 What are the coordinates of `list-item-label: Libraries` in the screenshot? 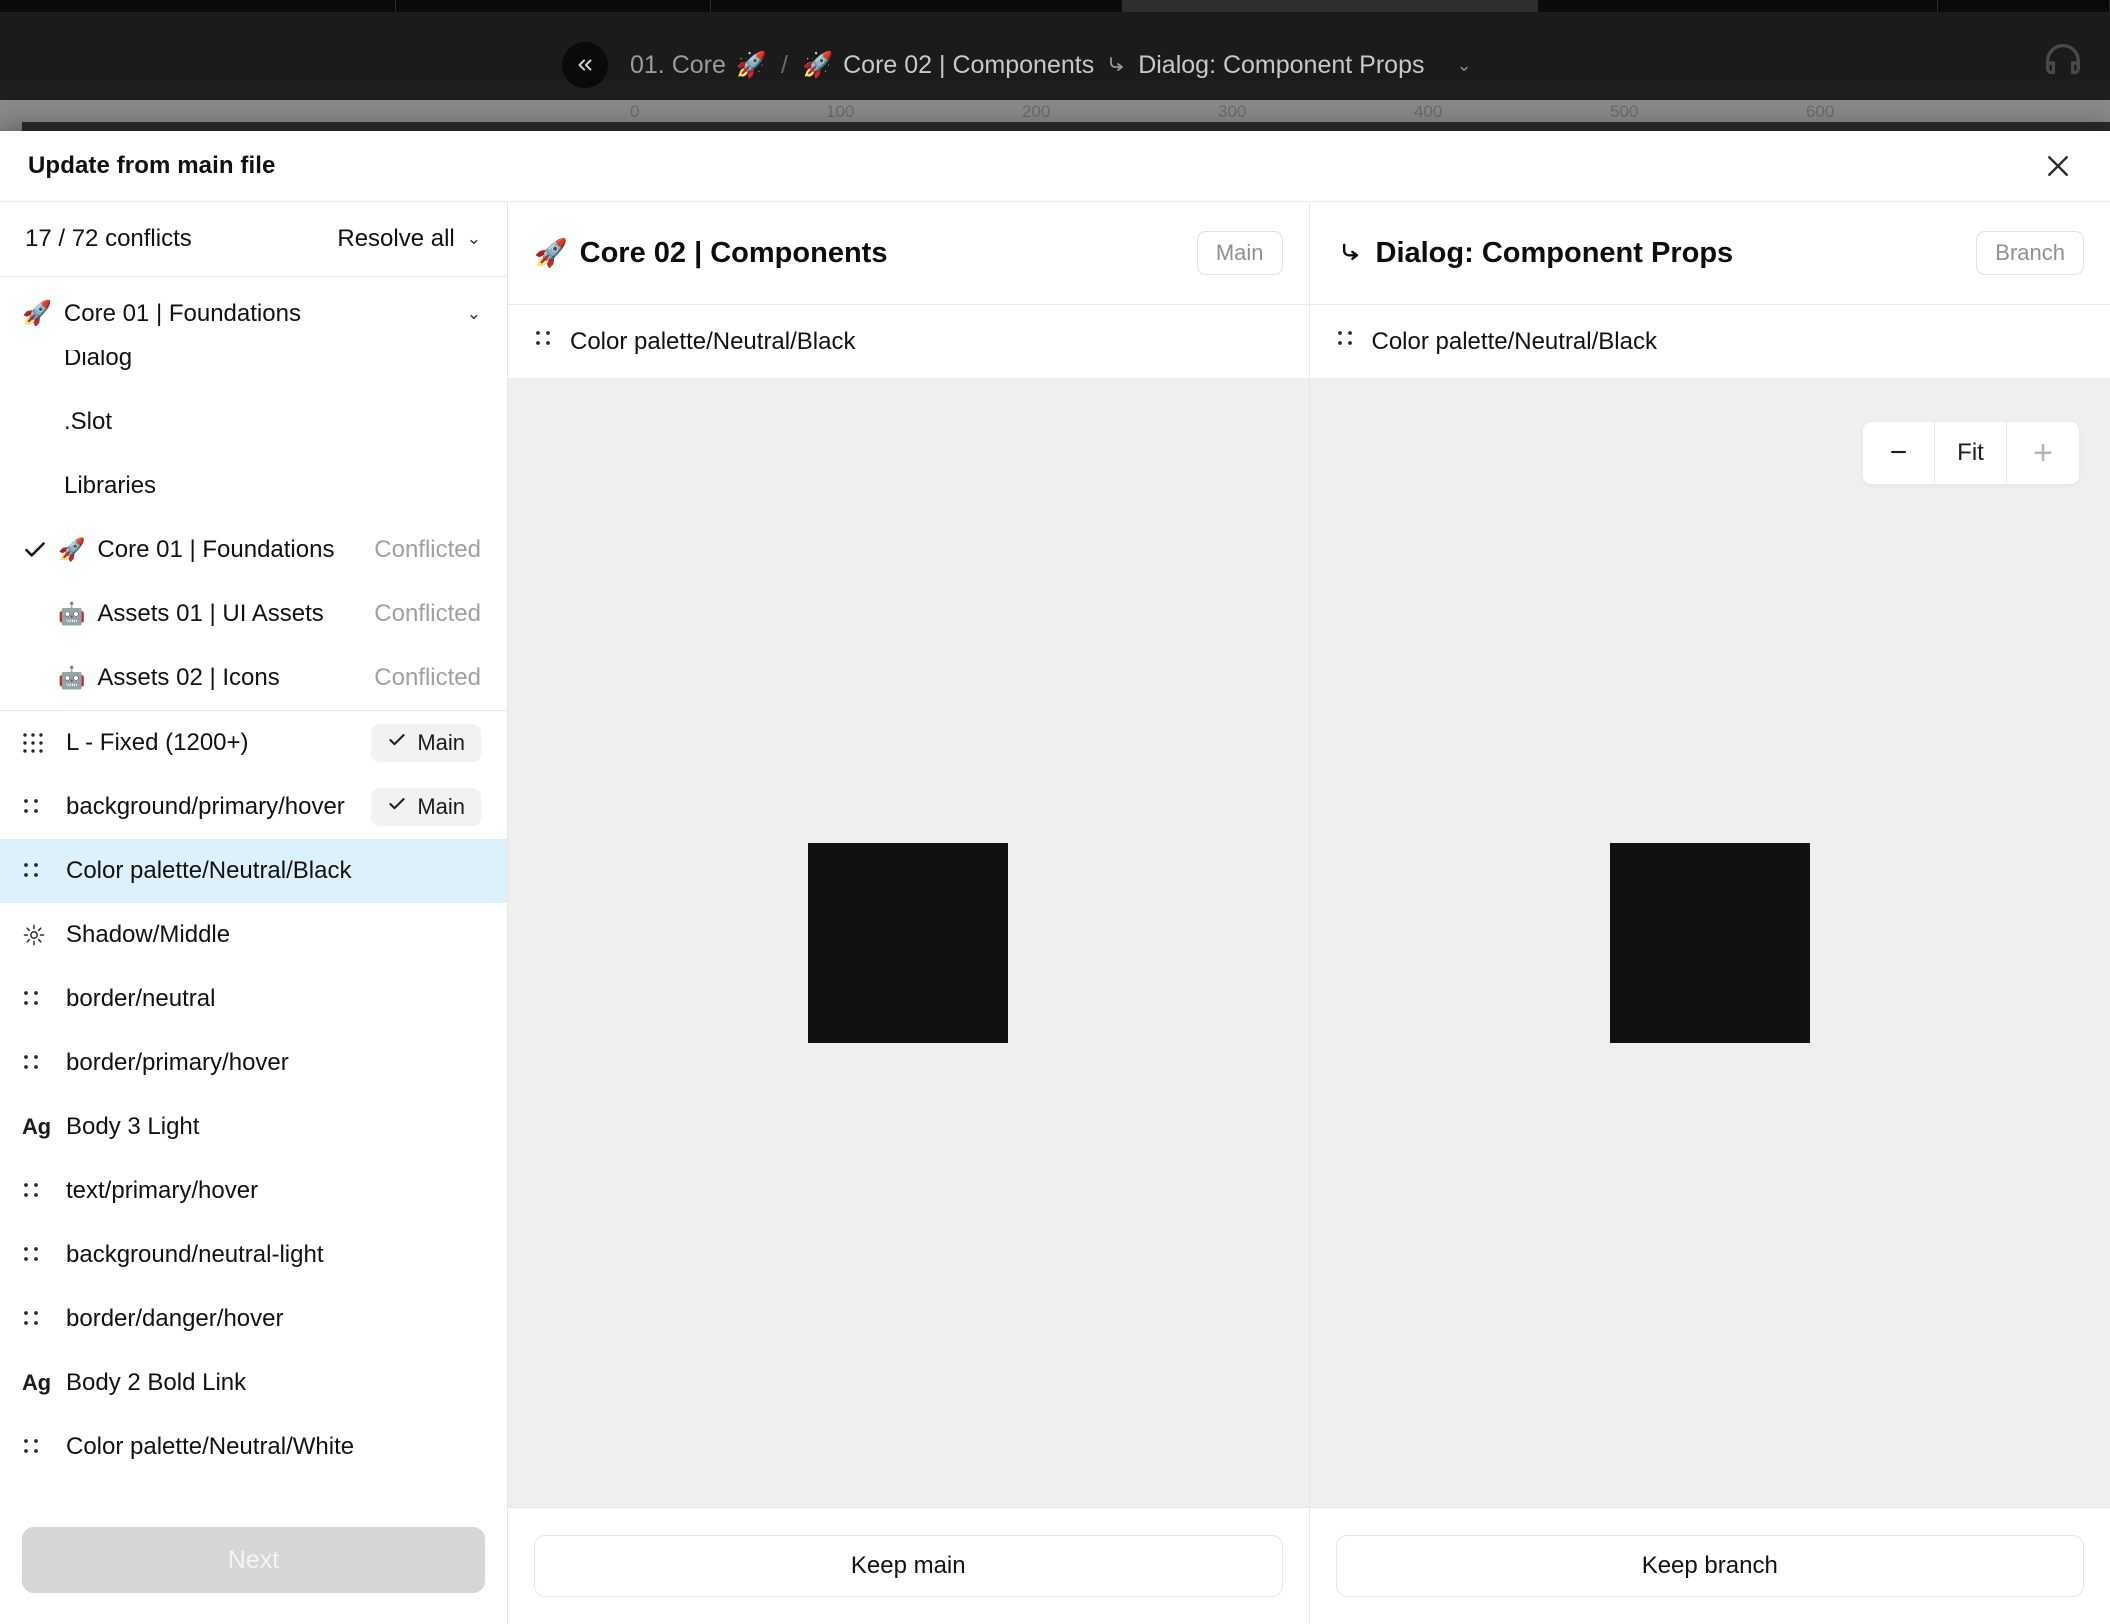 It's located at (110, 485).